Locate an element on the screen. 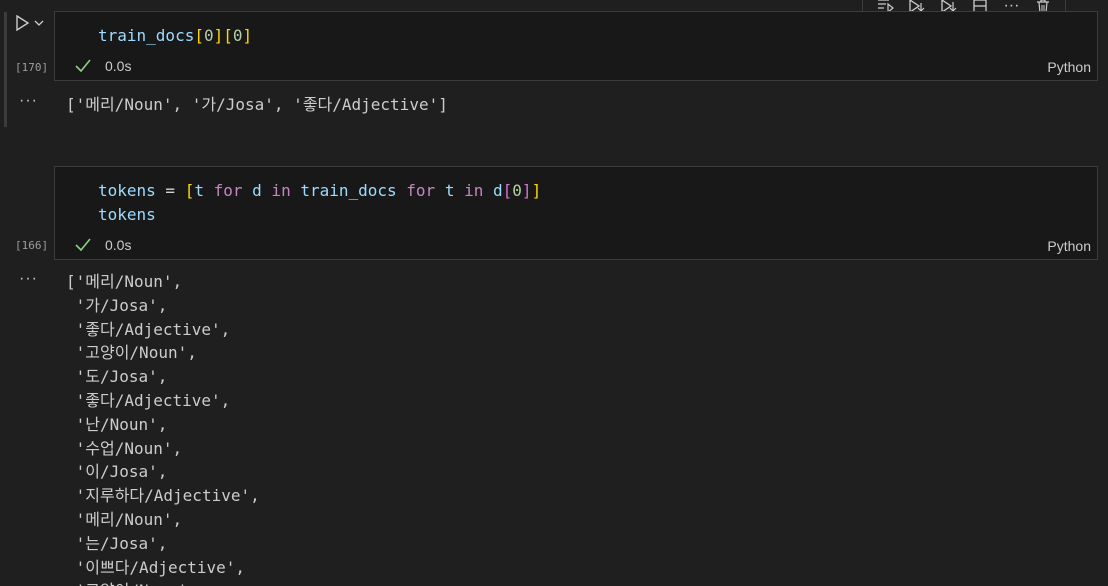 The height and width of the screenshot is (586, 1108). code-line: tokens is located at coordinates (319, 215).